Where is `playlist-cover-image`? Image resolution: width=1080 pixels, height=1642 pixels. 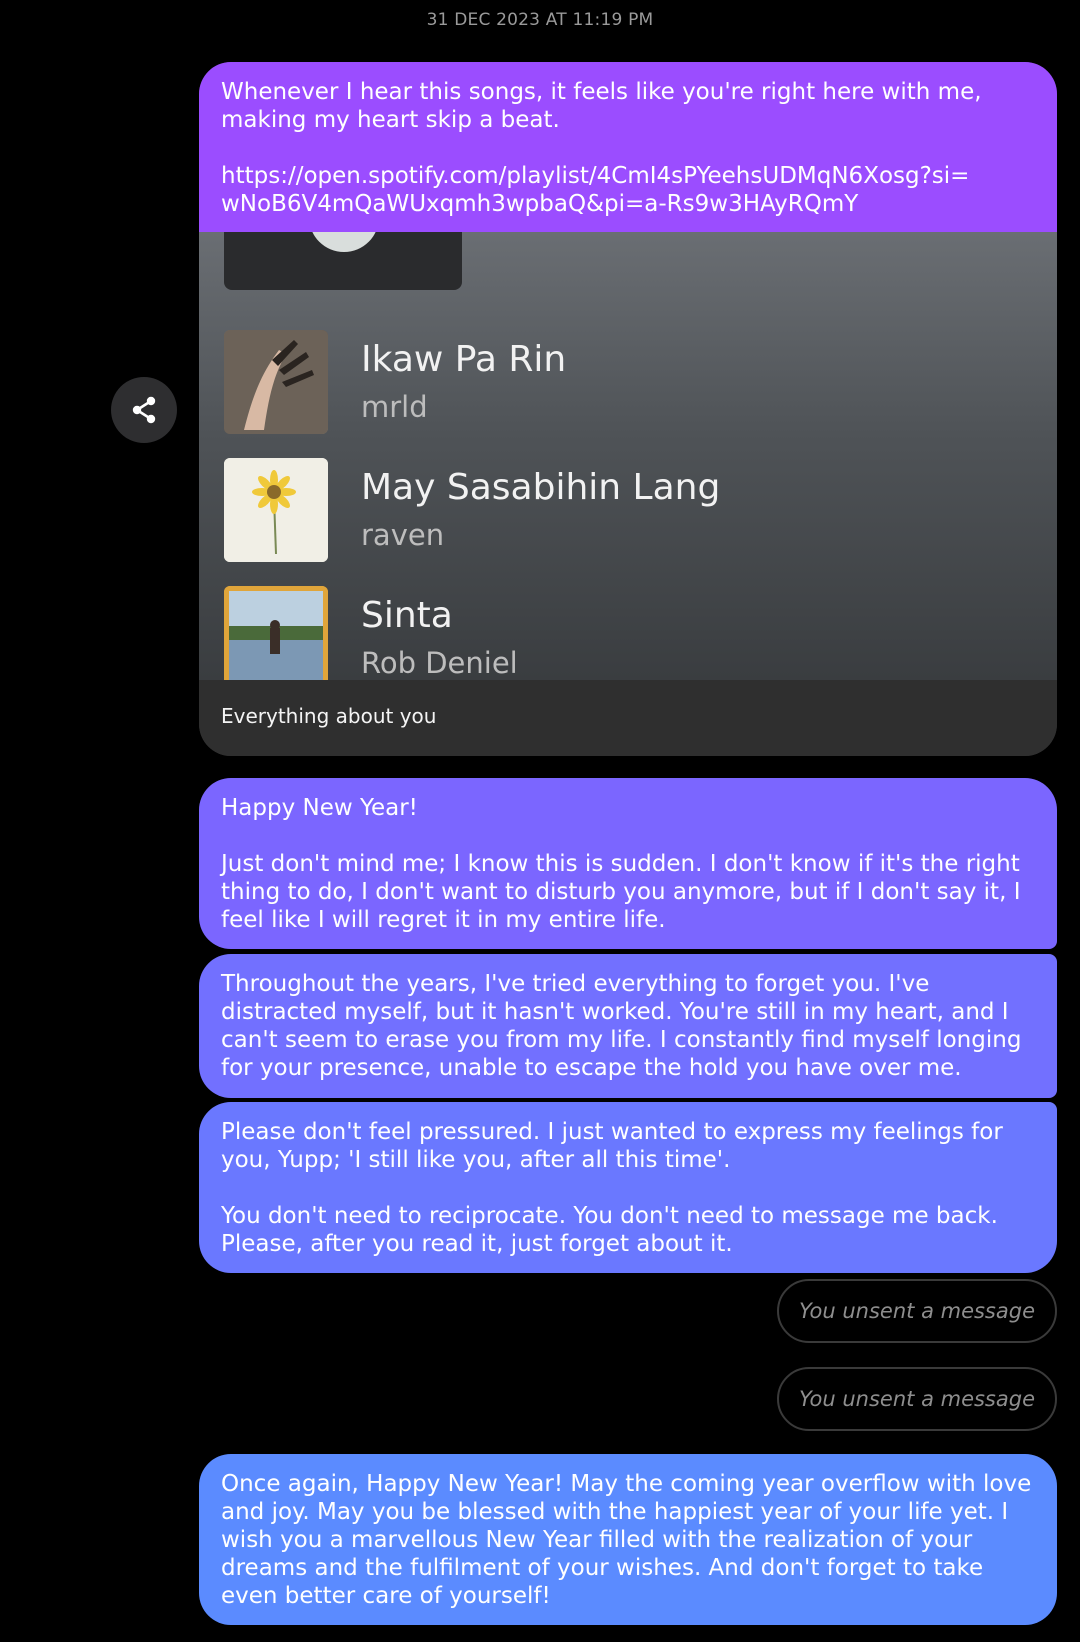 playlist-cover-image is located at coordinates (343, 261).